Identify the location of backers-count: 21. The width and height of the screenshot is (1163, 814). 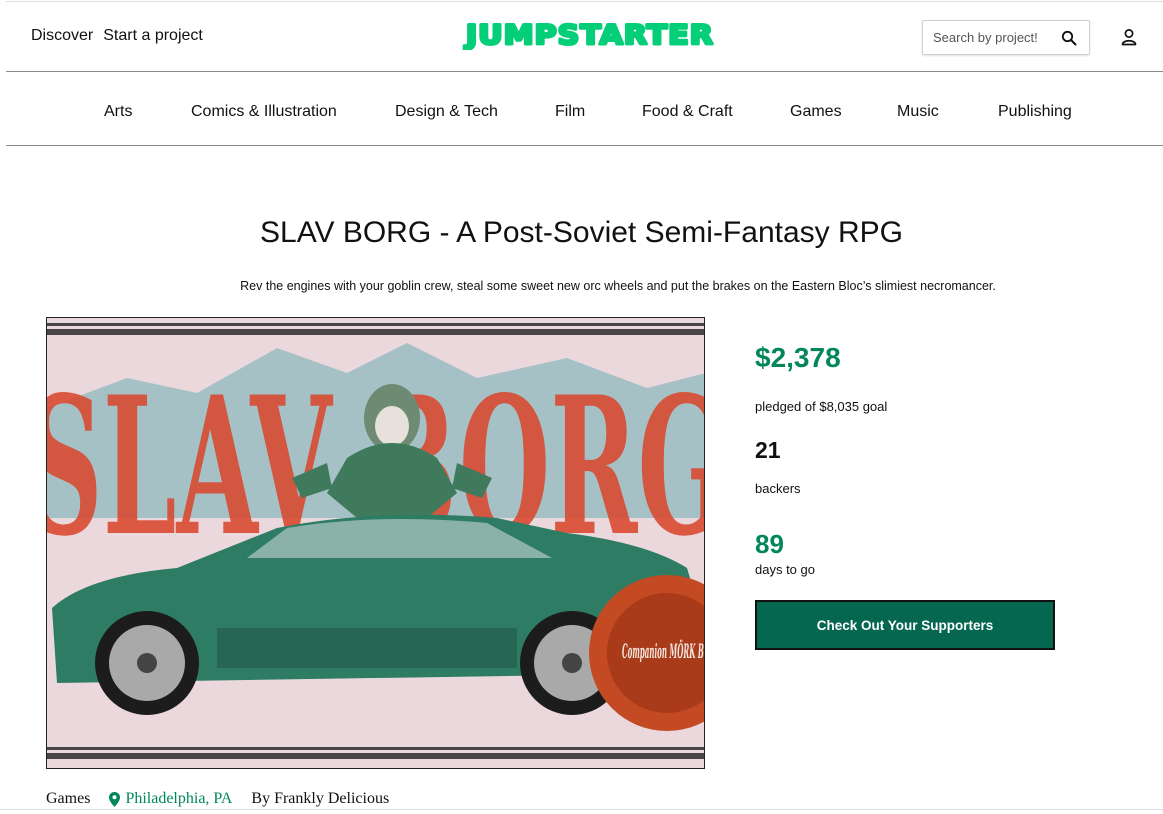
(768, 450).